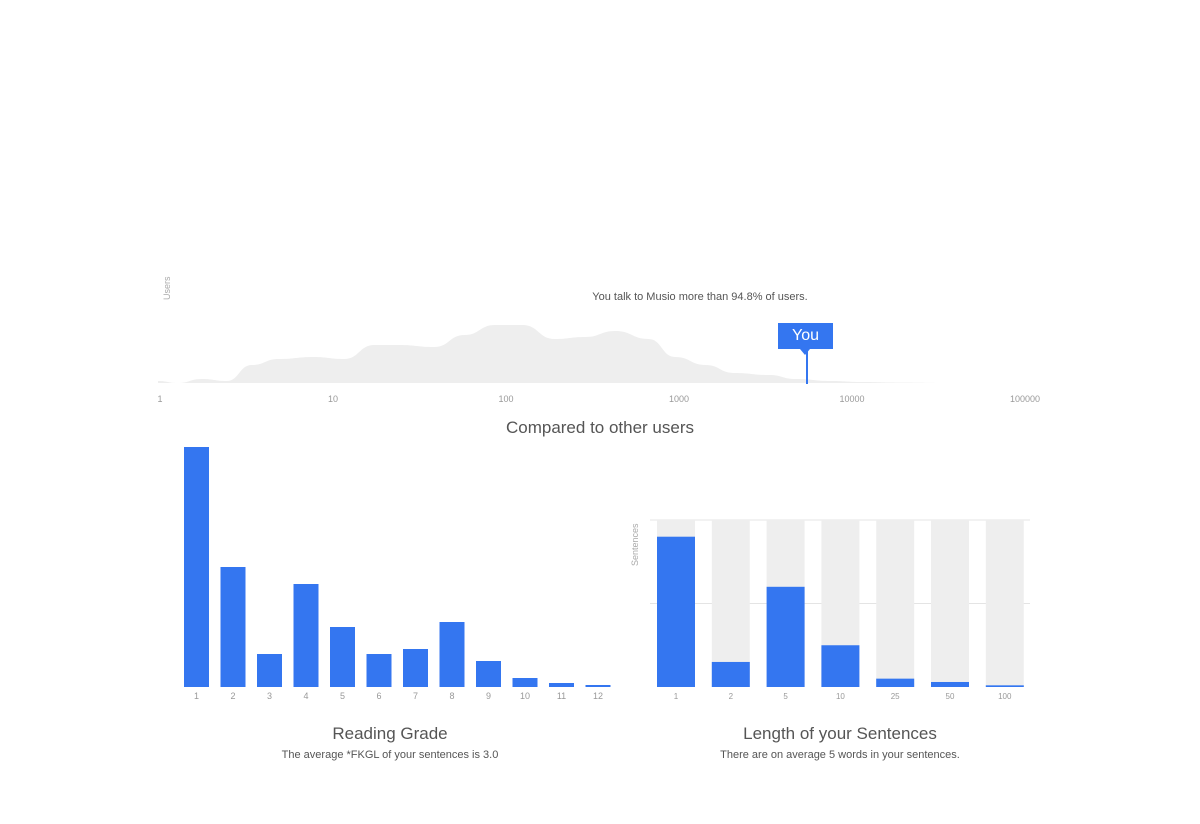 This screenshot has width=1200, height=824. I want to click on reading-grade-title: Reading Grade, so click(390, 733).